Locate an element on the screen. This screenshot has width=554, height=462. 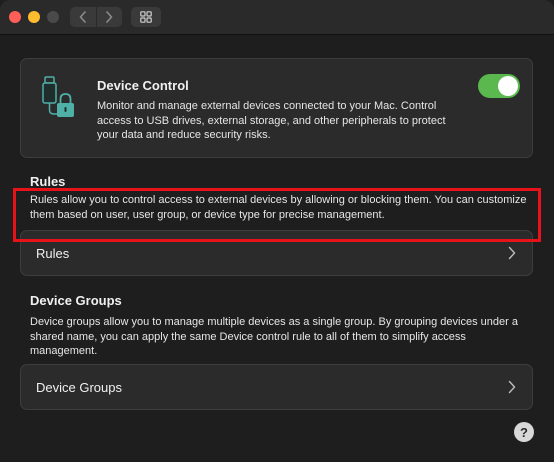
rules-row: Rules is located at coordinates (276, 253).